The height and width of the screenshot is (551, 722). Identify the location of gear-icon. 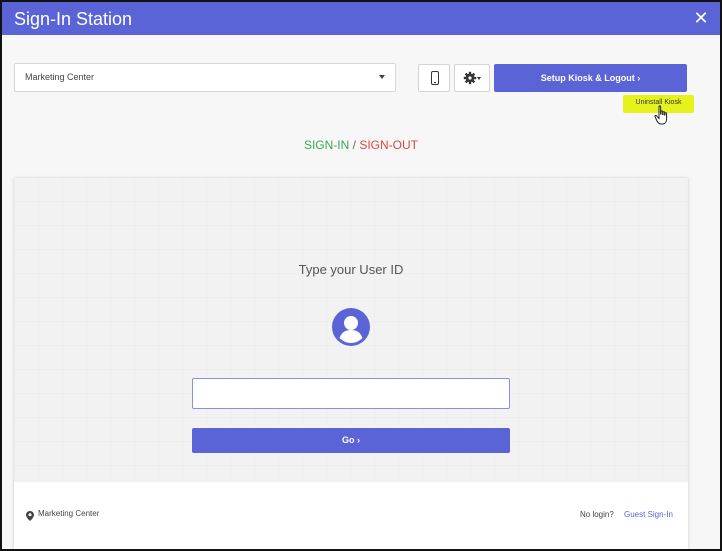
(473, 80).